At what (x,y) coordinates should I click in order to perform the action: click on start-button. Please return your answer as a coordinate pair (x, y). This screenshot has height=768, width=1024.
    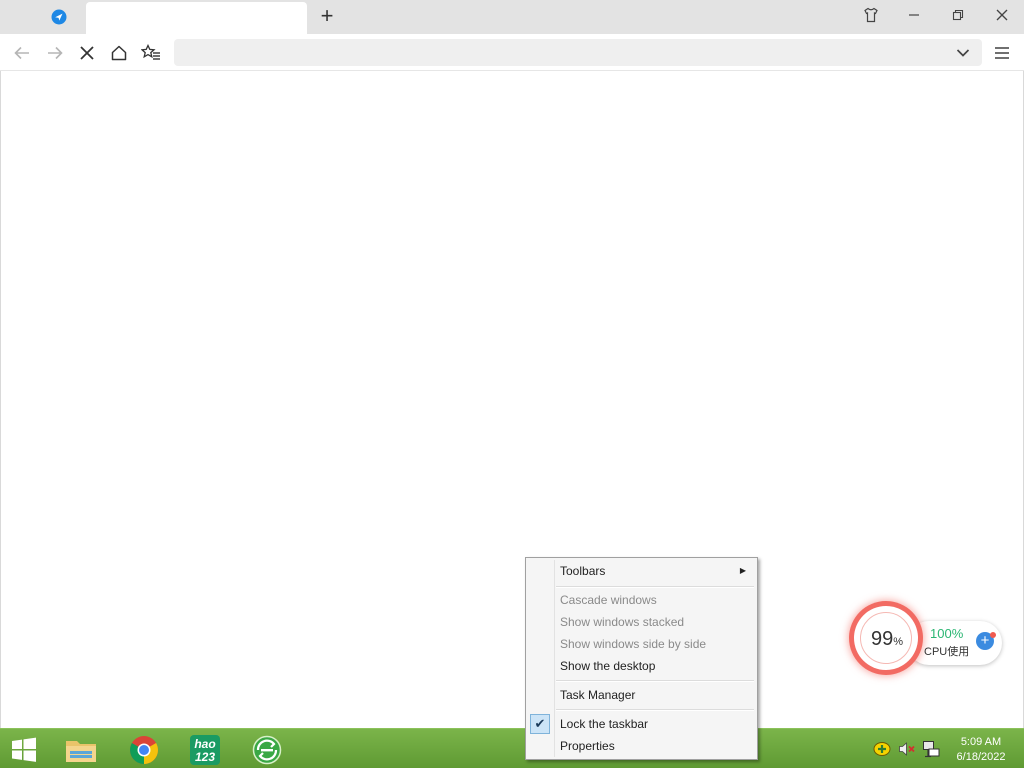
    Looking at the image, I should click on (24, 750).